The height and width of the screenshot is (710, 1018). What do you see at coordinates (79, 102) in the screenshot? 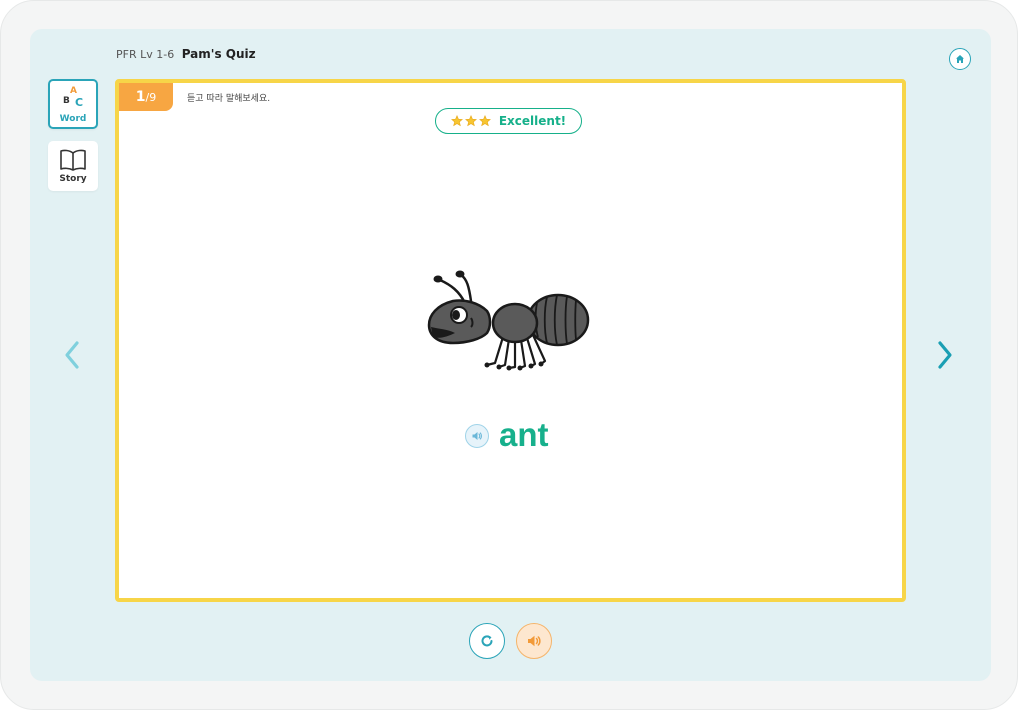
I see `svg-text: C` at bounding box center [79, 102].